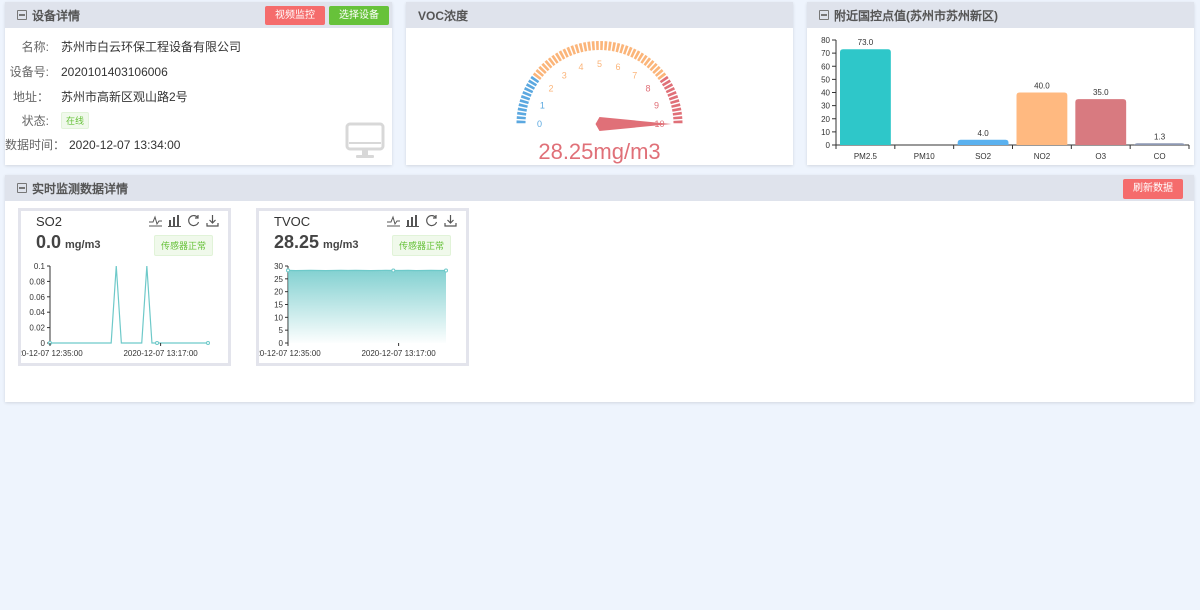  I want to click on gauge-tick-label: 3, so click(564, 75).